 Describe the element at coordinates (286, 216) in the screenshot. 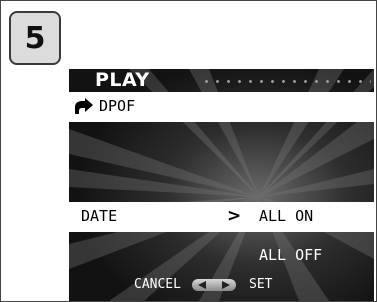

I see `option-all-on: ALL ON` at that location.